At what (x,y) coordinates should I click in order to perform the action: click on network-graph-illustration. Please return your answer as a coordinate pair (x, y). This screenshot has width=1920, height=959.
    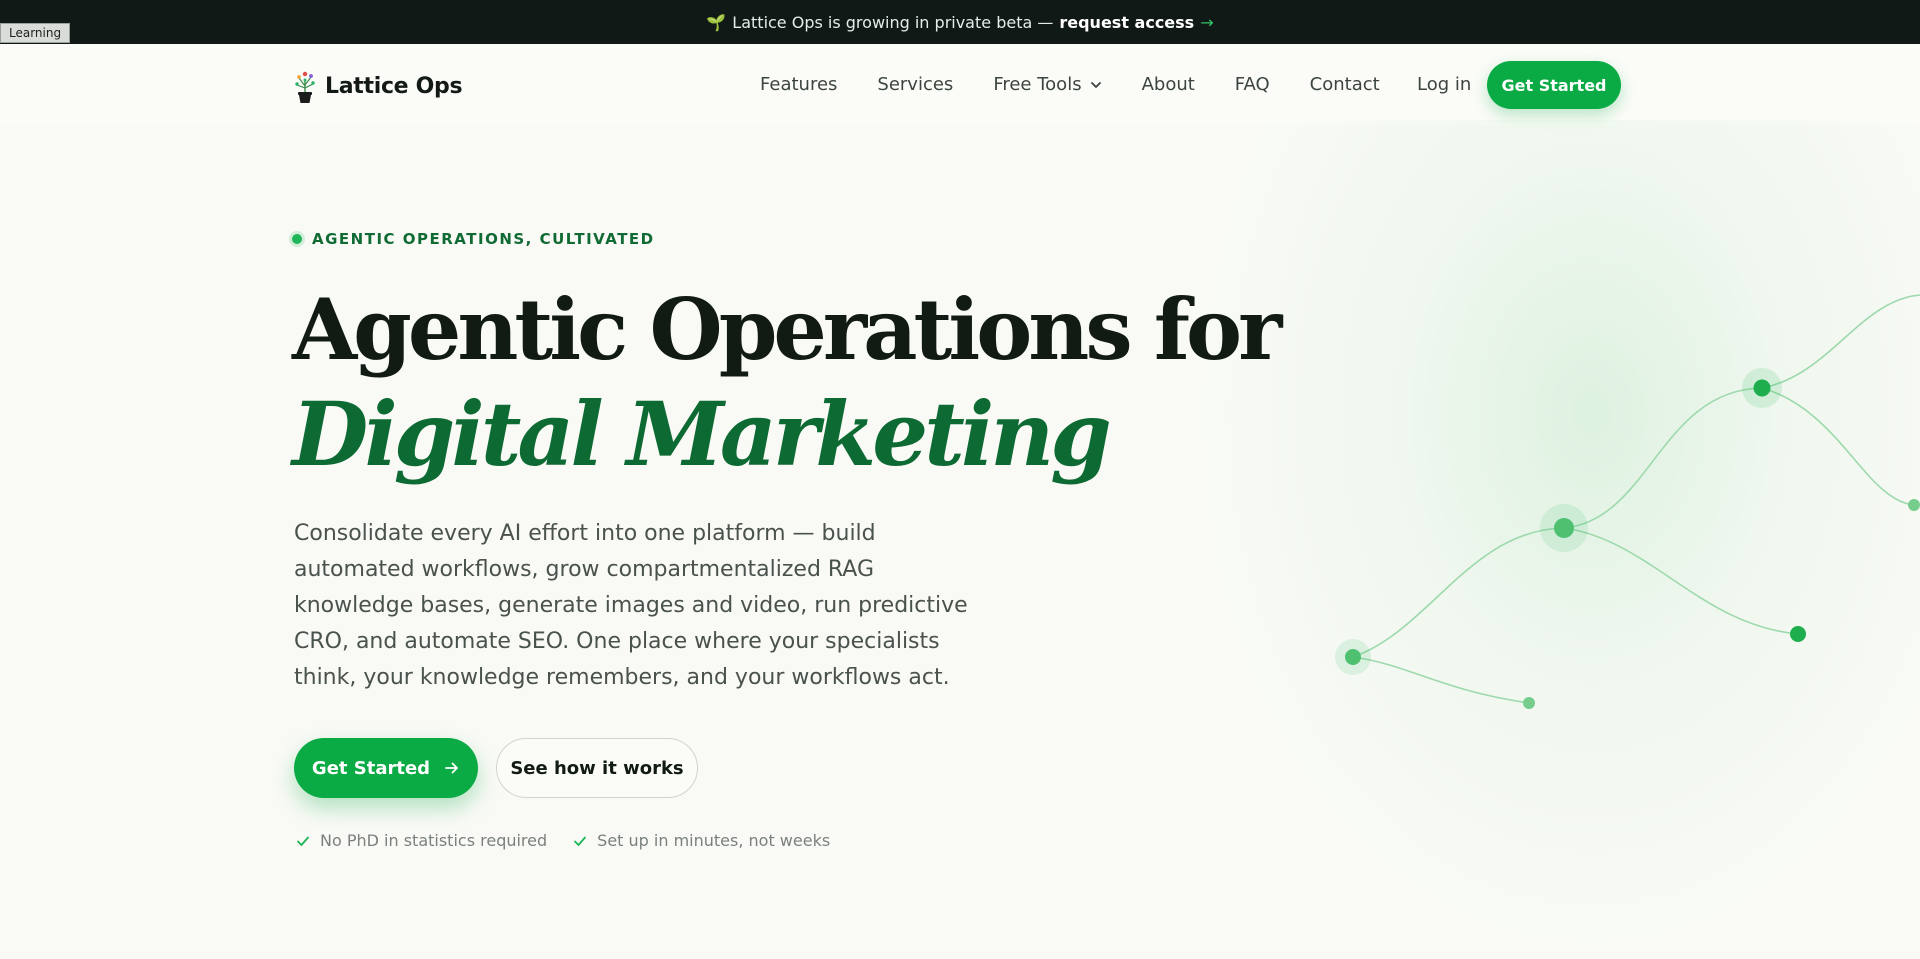
    Looking at the image, I should click on (1627, 501).